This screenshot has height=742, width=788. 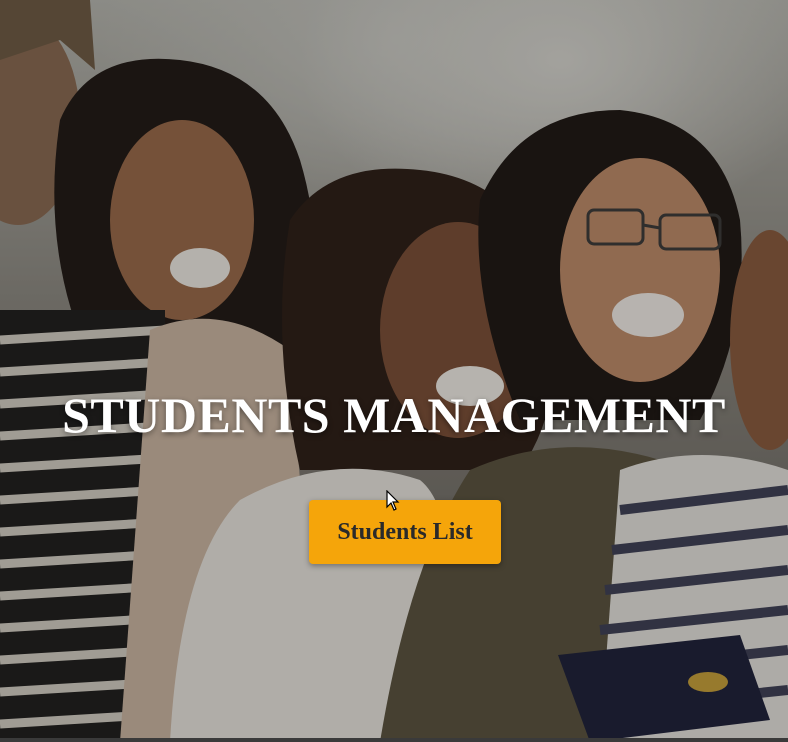 I want to click on mouse-pointer-icon, so click(x=393, y=500).